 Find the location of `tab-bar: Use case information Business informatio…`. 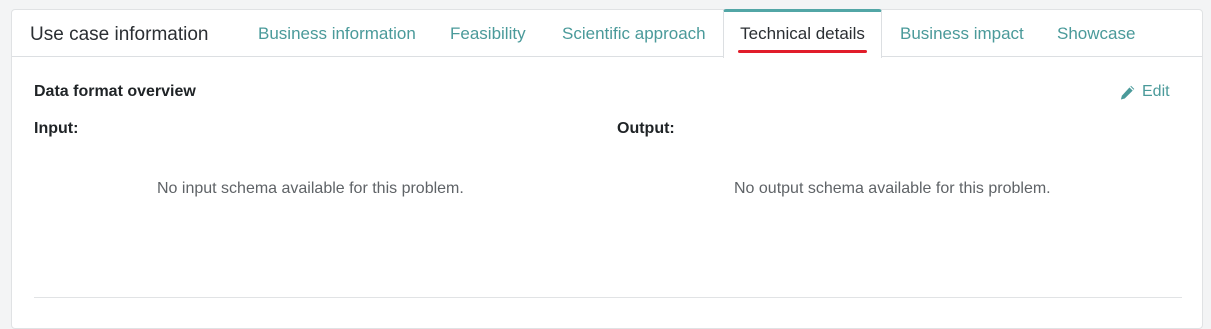

tab-bar: Use case information Business informatio… is located at coordinates (607, 33).